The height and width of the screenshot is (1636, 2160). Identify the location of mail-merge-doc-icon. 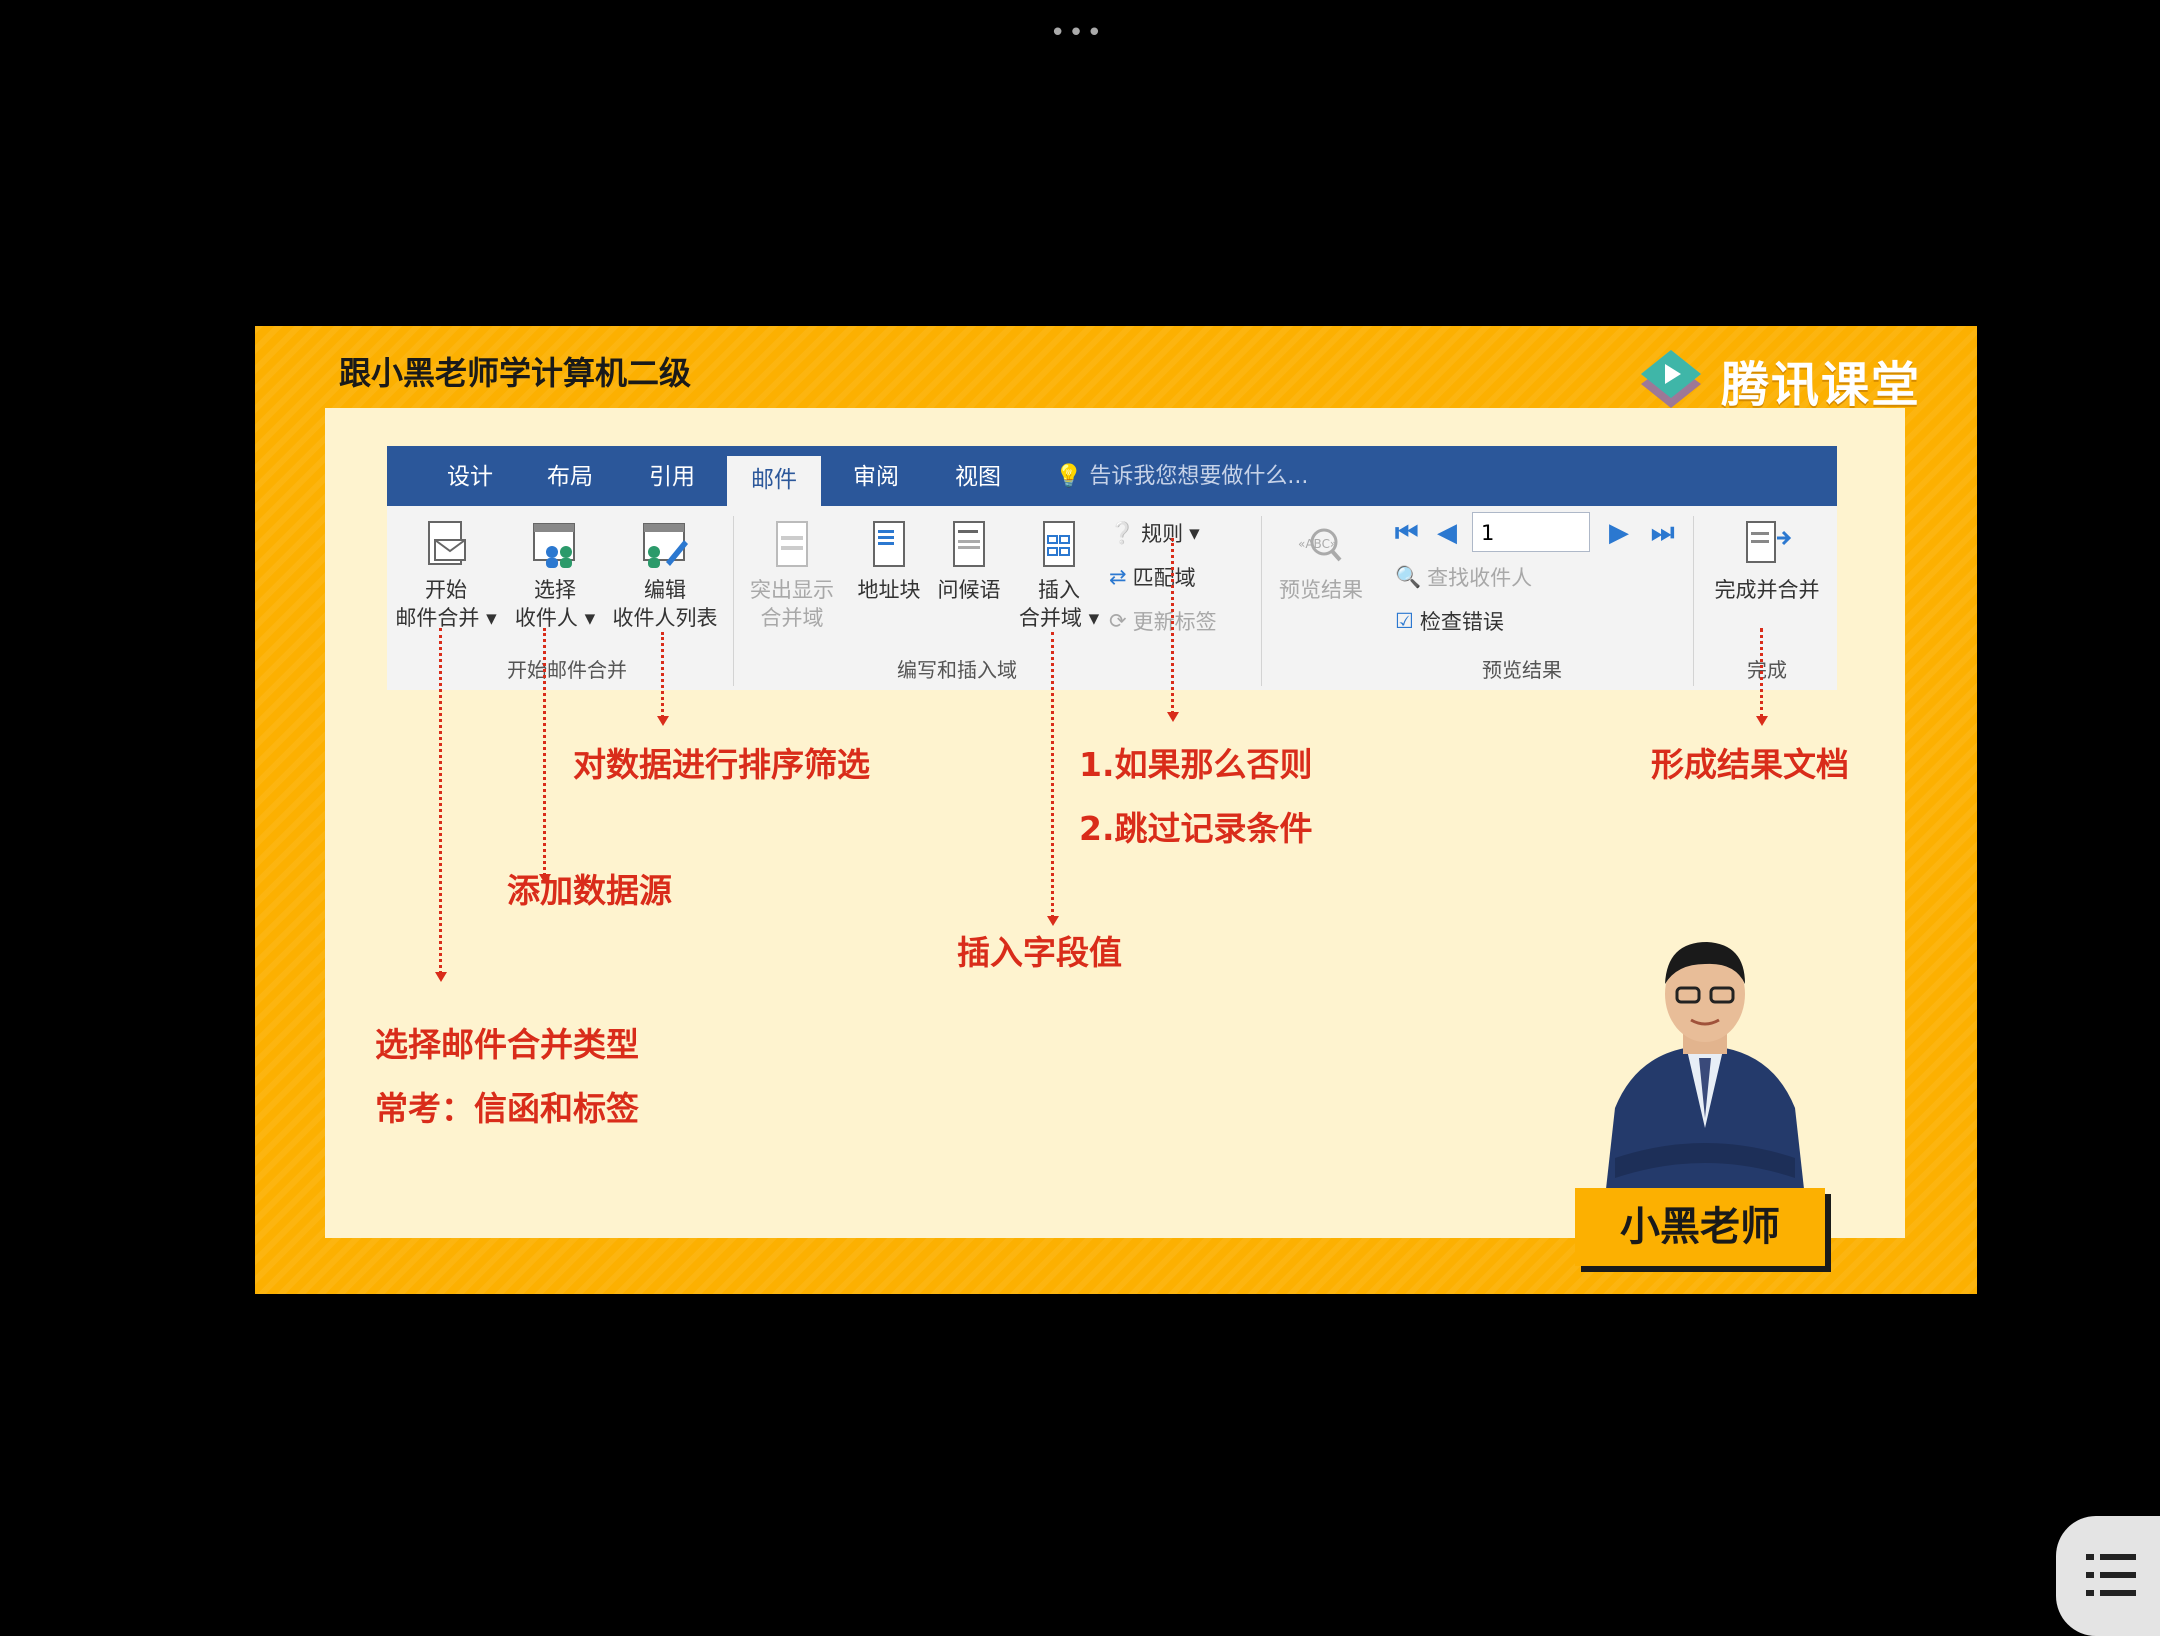
(447, 543).